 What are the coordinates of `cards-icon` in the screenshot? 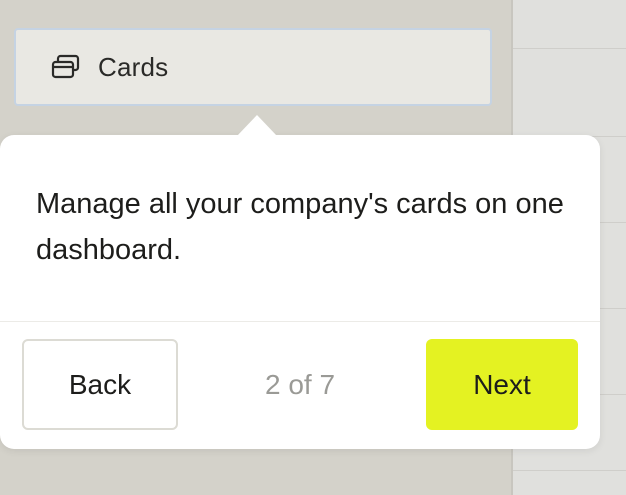 It's located at (66, 67).